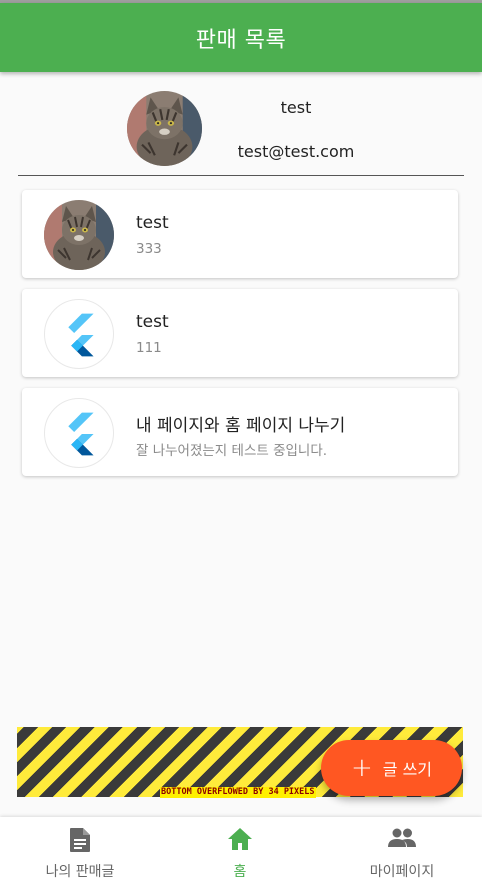  What do you see at coordinates (80, 872) in the screenshot?
I see `nav-label: 나의 판매글` at bounding box center [80, 872].